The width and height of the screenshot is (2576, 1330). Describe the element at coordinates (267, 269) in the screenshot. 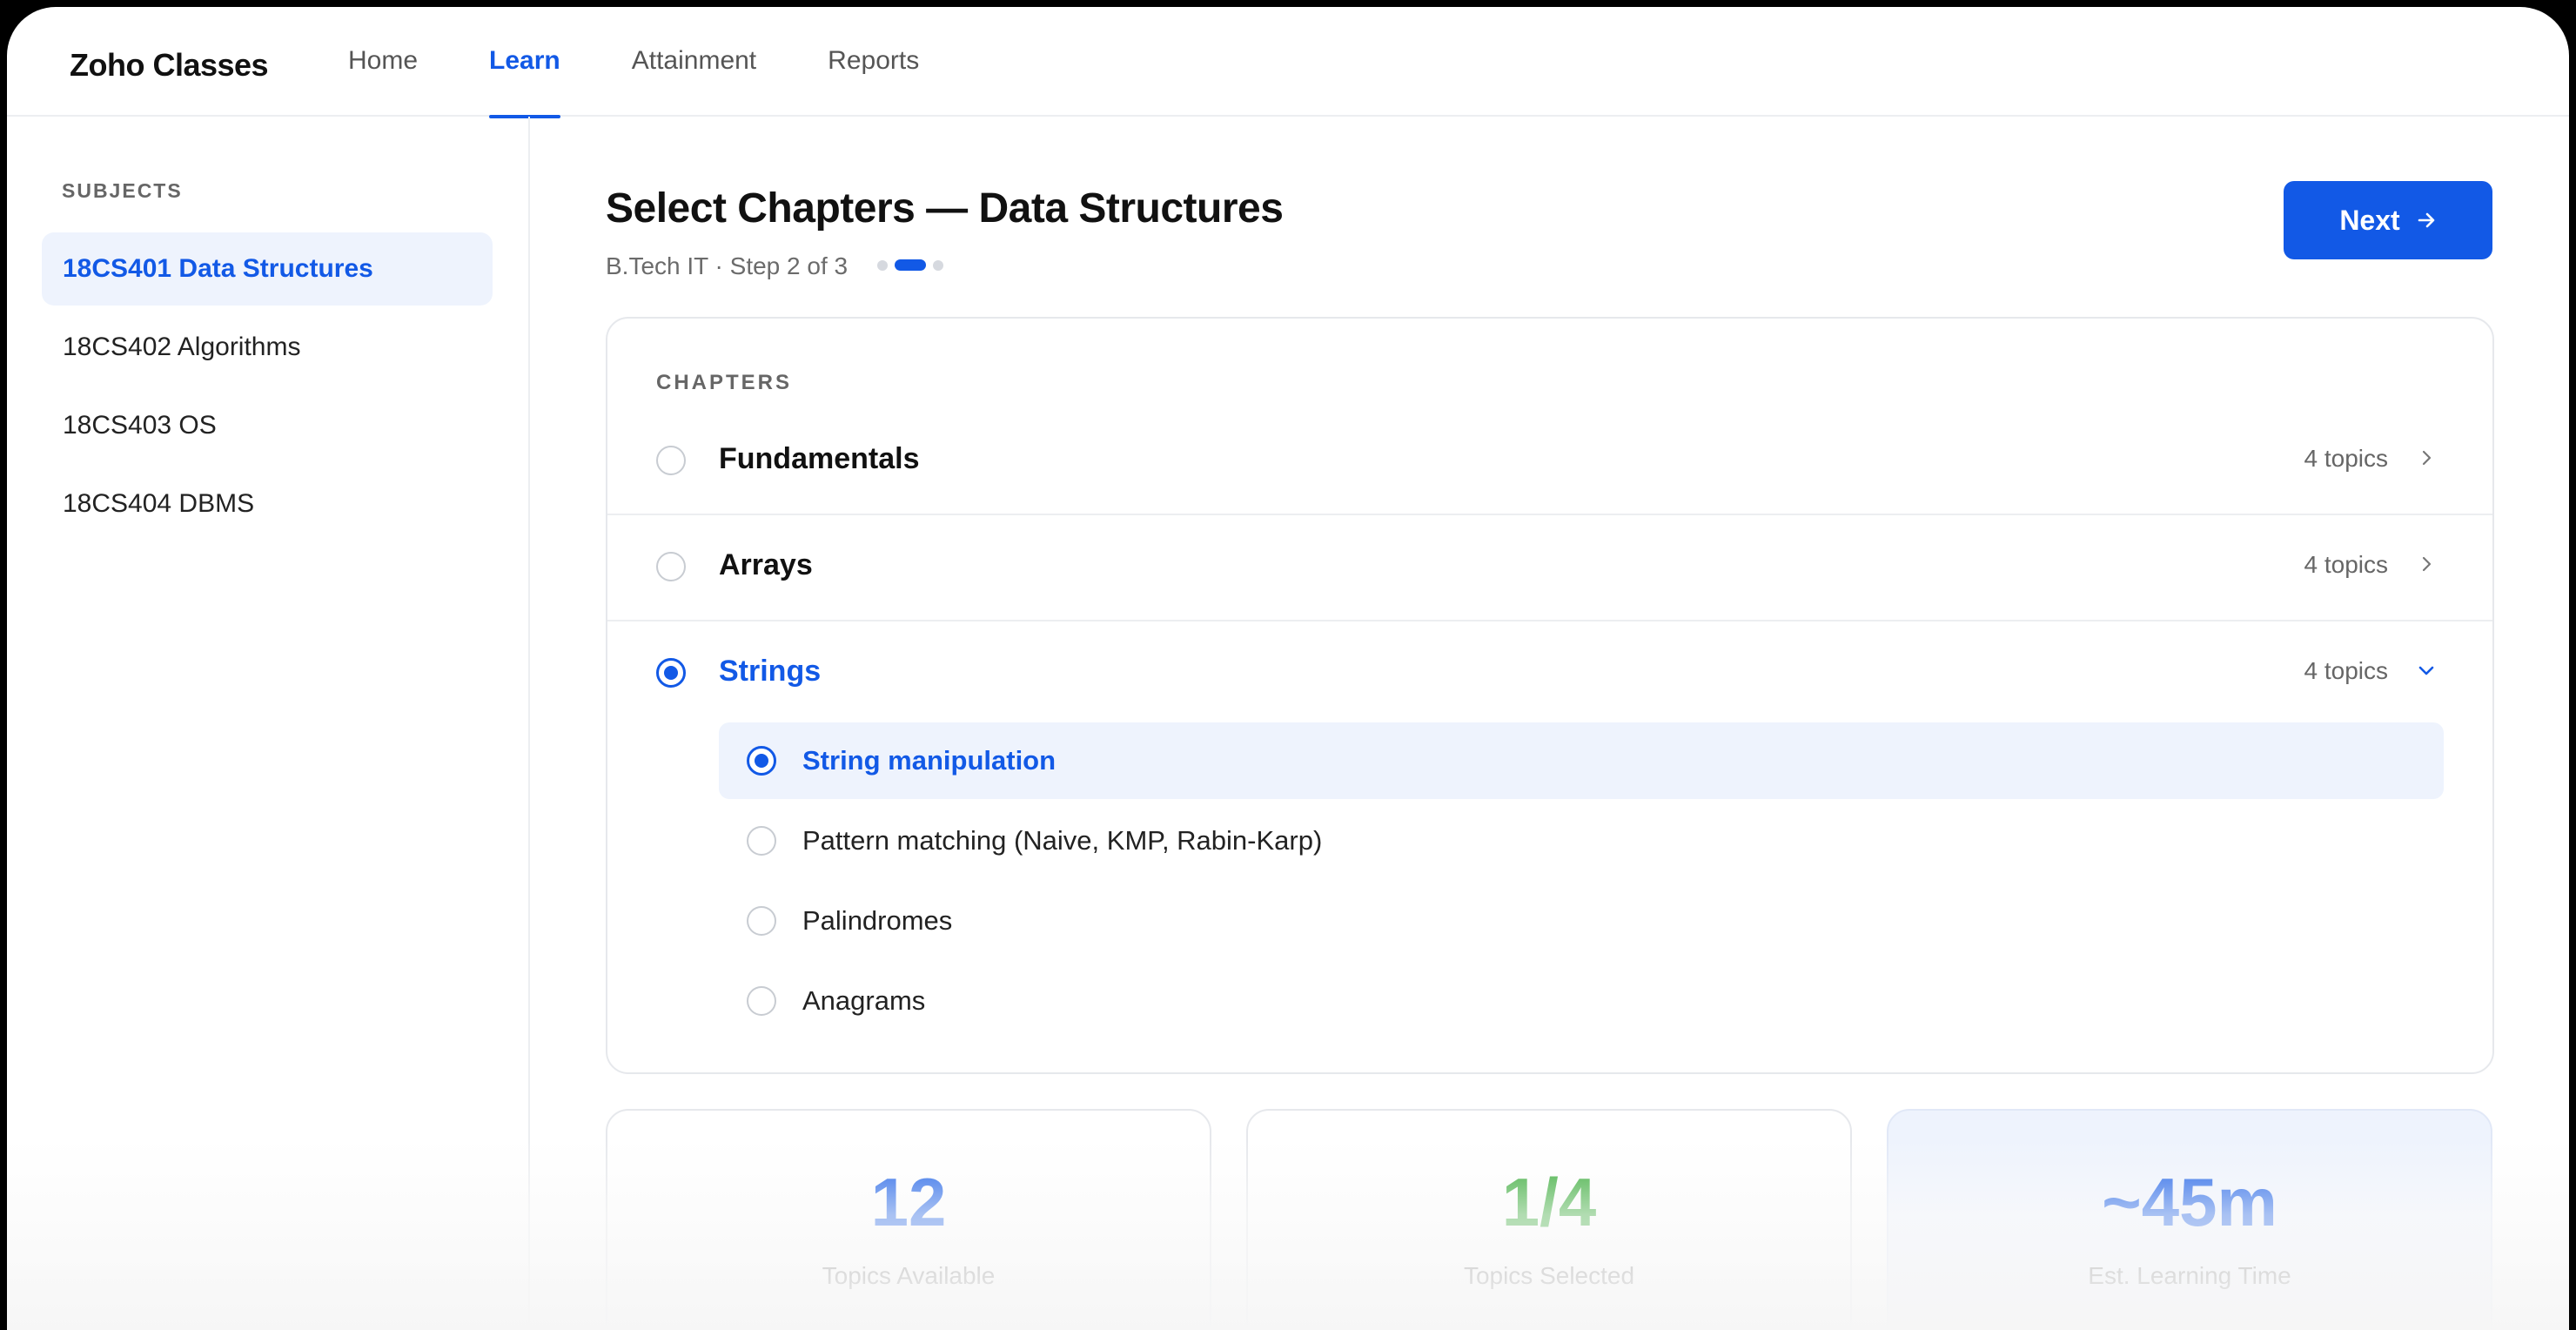

I see `sidebar-item-data-structures: 18CS401 Data Structures` at that location.